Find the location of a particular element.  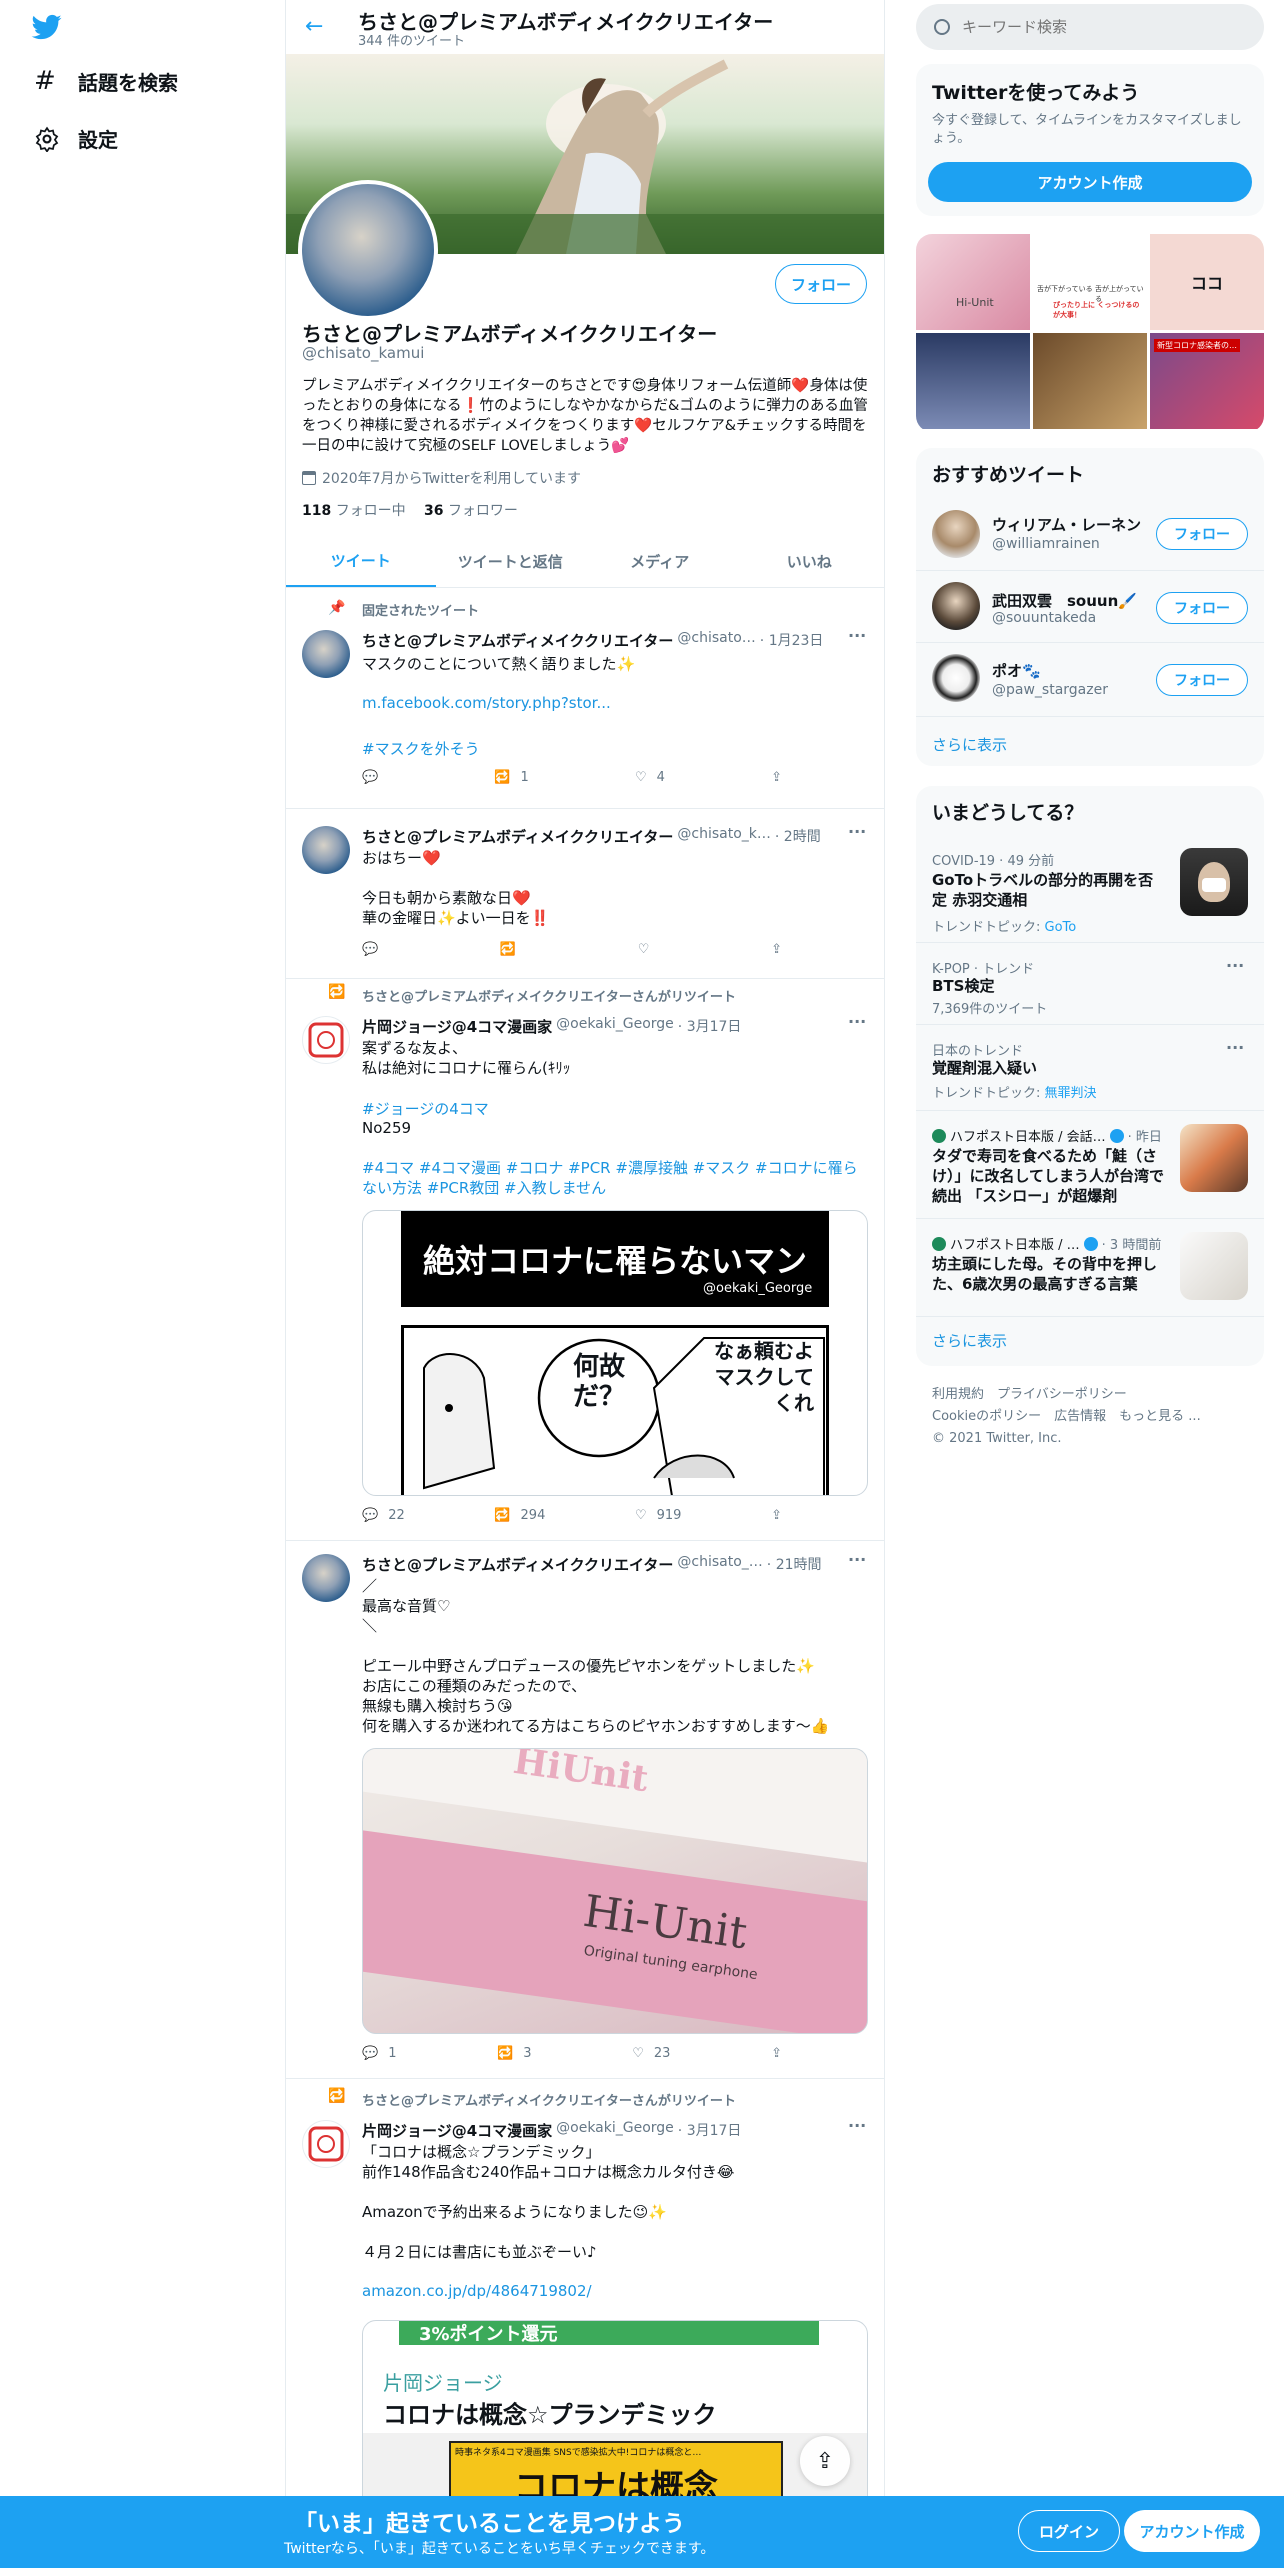

tab-likes: いいね is located at coordinates (810, 561).